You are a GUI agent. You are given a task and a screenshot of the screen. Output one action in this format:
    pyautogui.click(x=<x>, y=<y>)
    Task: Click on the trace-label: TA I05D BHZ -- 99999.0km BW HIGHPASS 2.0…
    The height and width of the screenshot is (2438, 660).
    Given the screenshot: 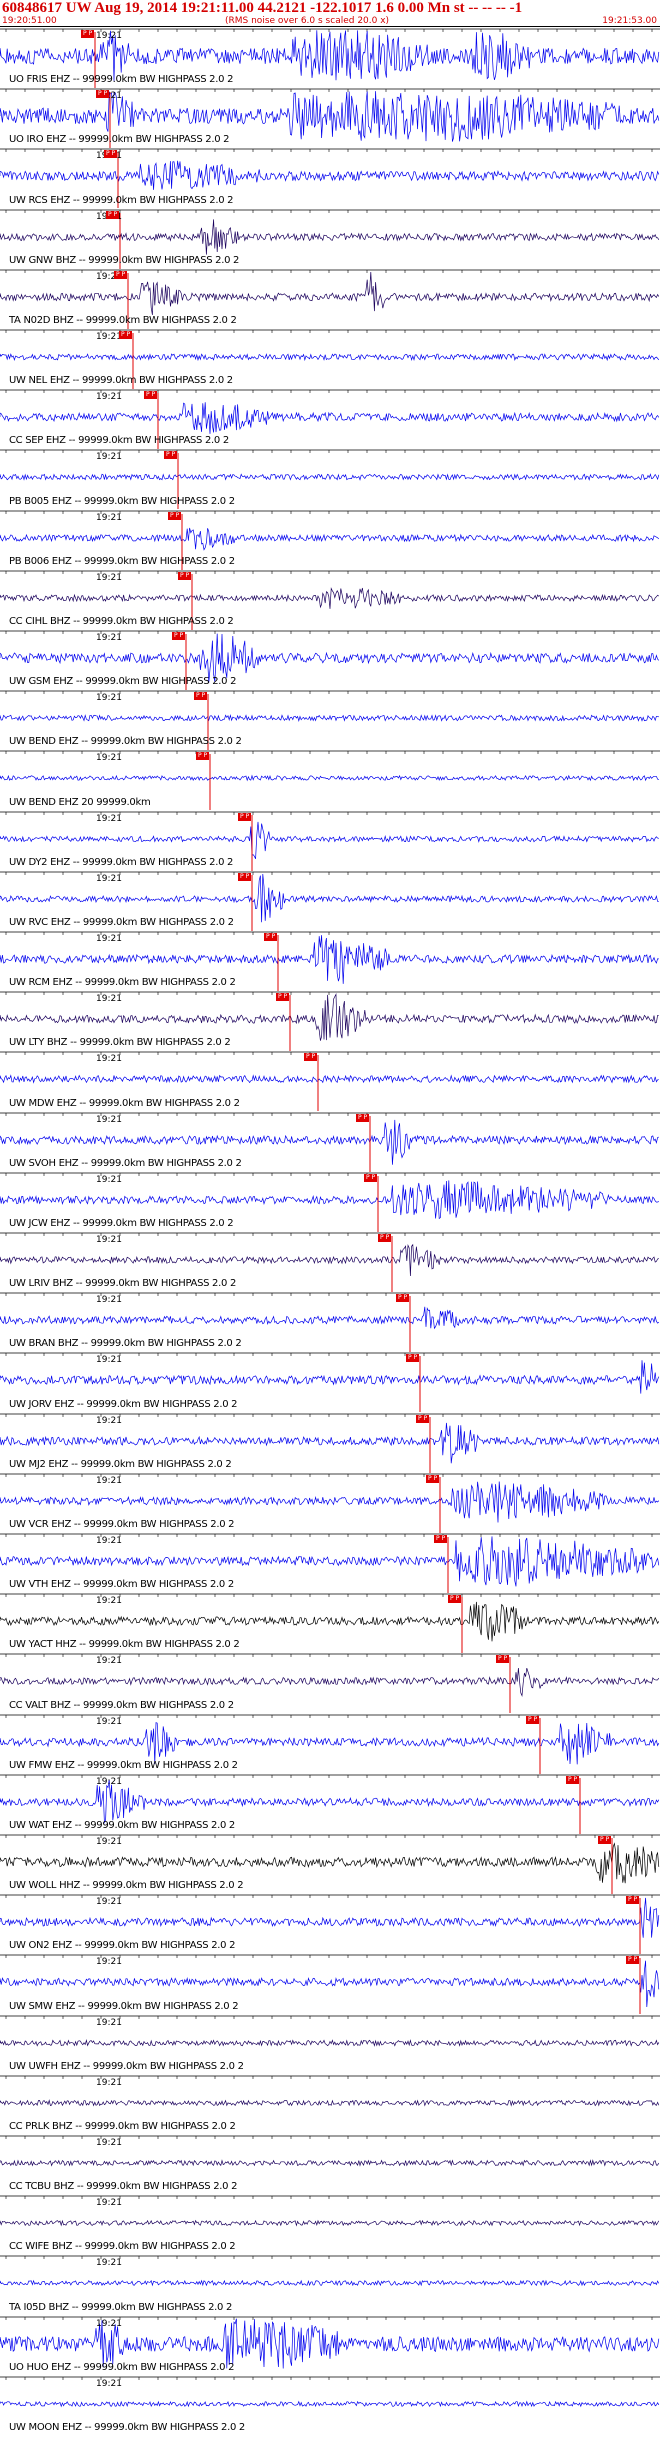 What is the action you would take?
    pyautogui.click(x=121, y=2307)
    